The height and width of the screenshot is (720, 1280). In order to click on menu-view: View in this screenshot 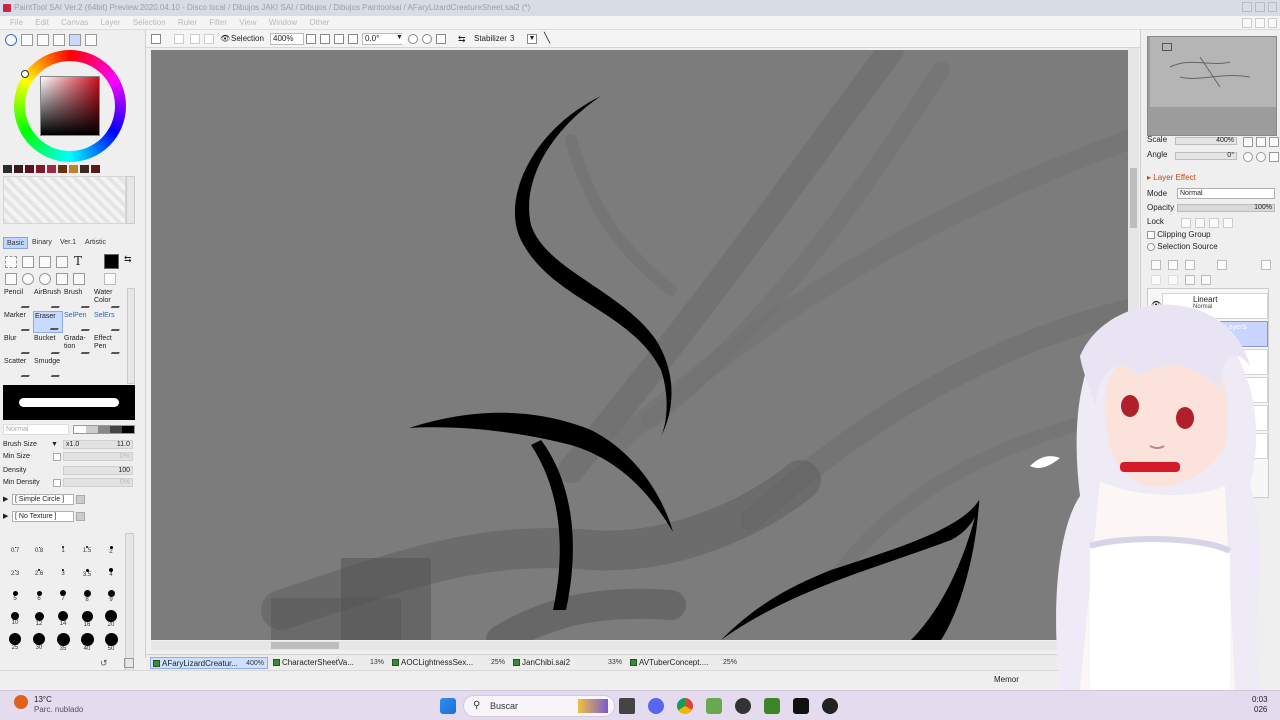, I will do `click(247, 23)`.